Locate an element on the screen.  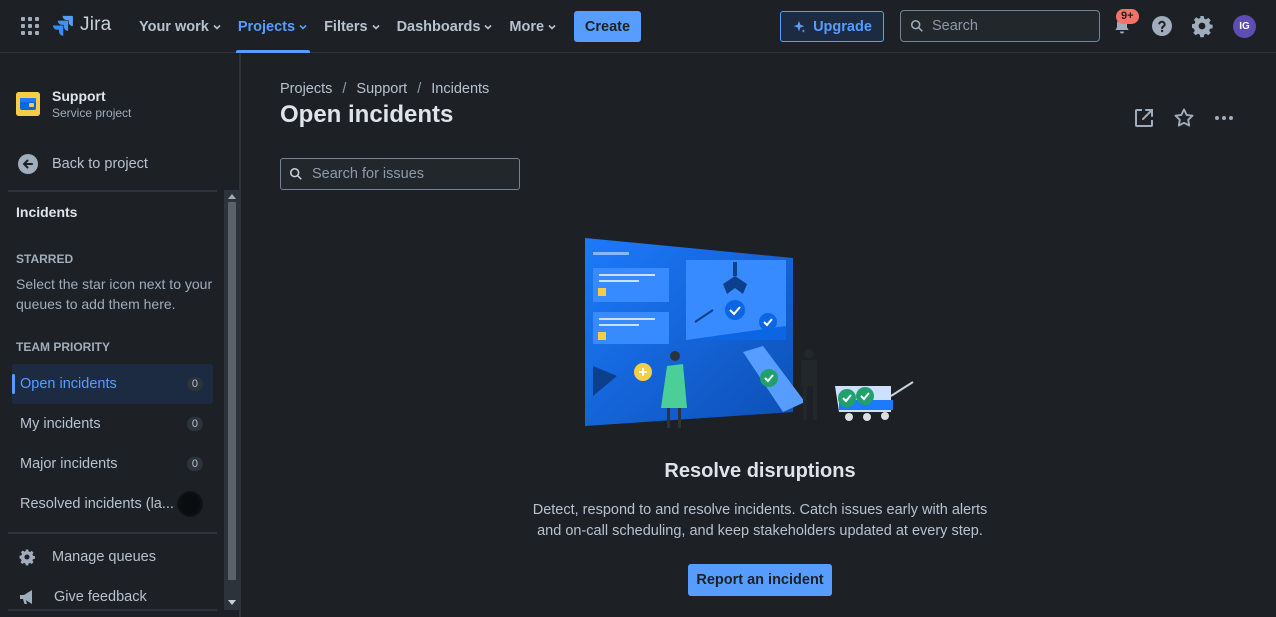
nav-projects-label: Projects is located at coordinates (266, 26).